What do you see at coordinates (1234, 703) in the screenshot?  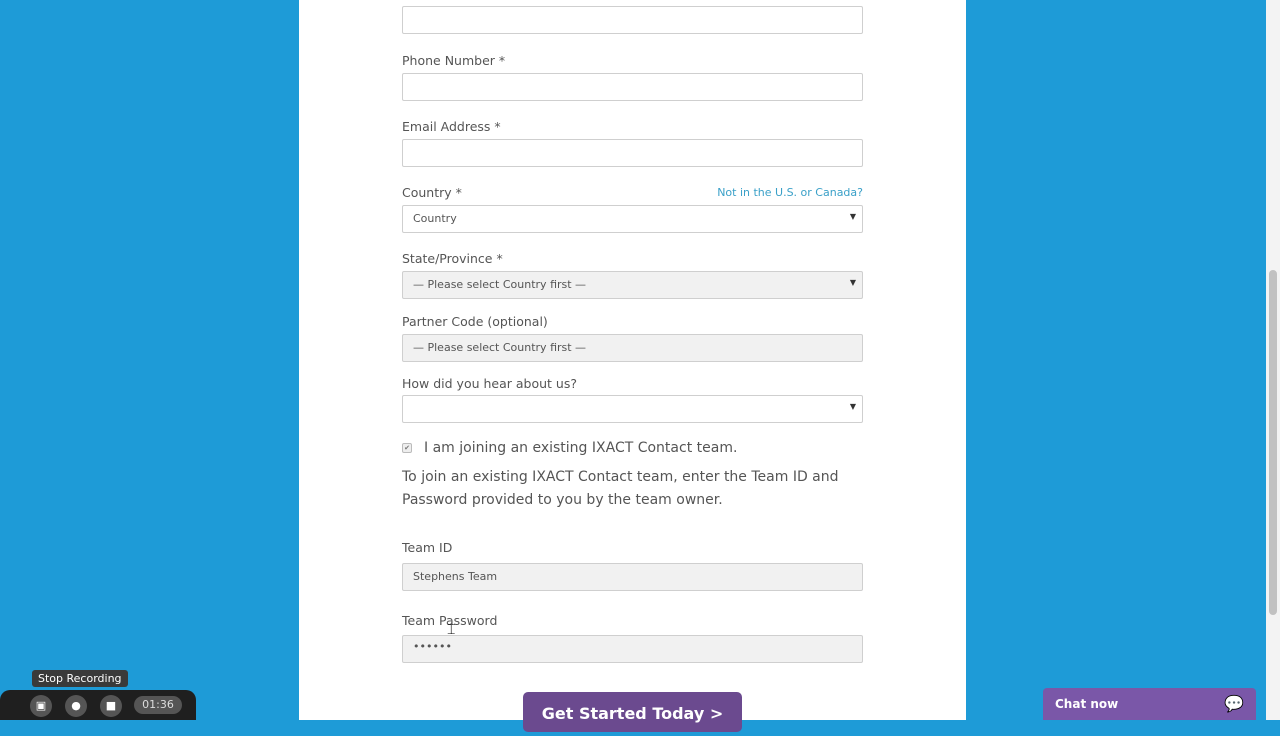 I see `chat-bubble-icon: 💬` at bounding box center [1234, 703].